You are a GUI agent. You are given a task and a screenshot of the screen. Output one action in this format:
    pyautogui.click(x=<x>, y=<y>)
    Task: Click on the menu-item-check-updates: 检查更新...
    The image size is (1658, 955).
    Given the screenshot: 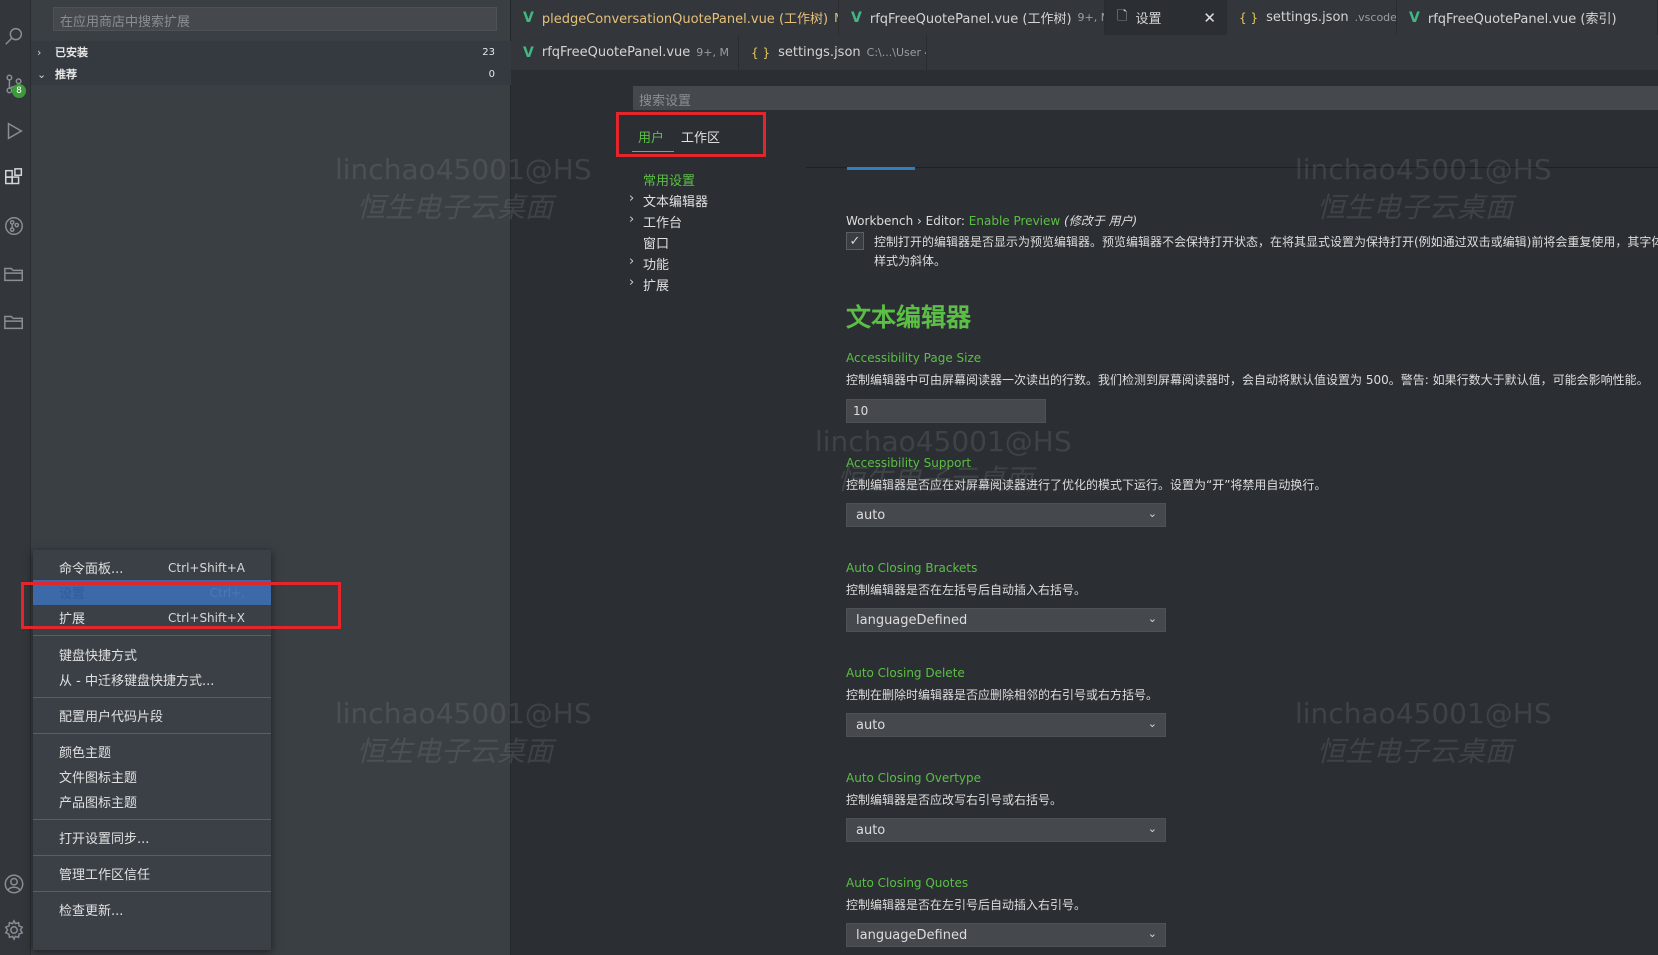 What is the action you would take?
    pyautogui.click(x=152, y=909)
    